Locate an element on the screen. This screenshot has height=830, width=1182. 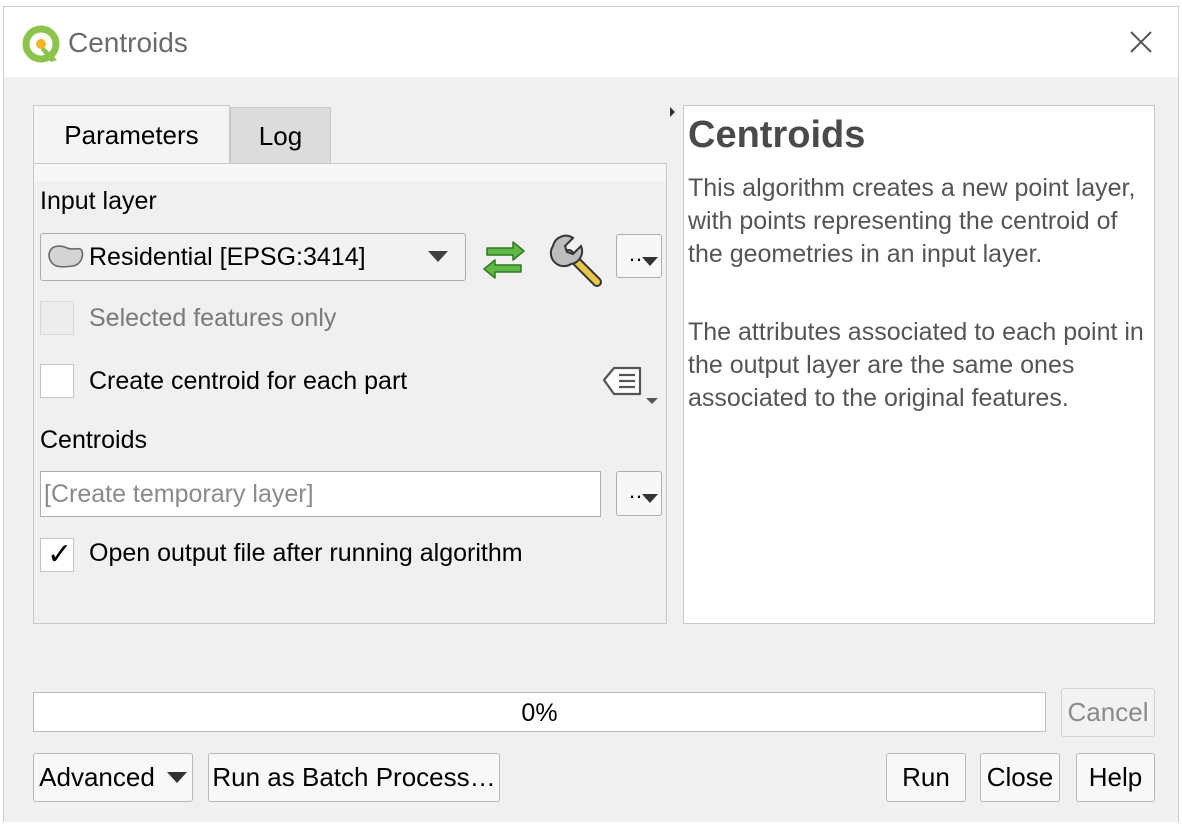
title-bar: Centroids is located at coordinates (591, 42).